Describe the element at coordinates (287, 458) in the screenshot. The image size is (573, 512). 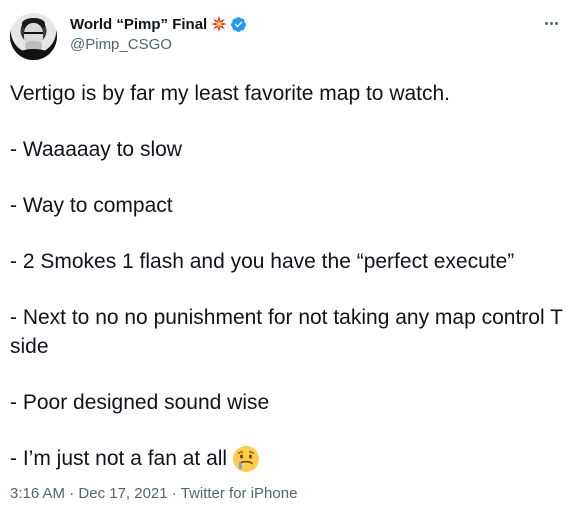
I see `tweet-line-last: - I’m just not a fan at all` at that location.